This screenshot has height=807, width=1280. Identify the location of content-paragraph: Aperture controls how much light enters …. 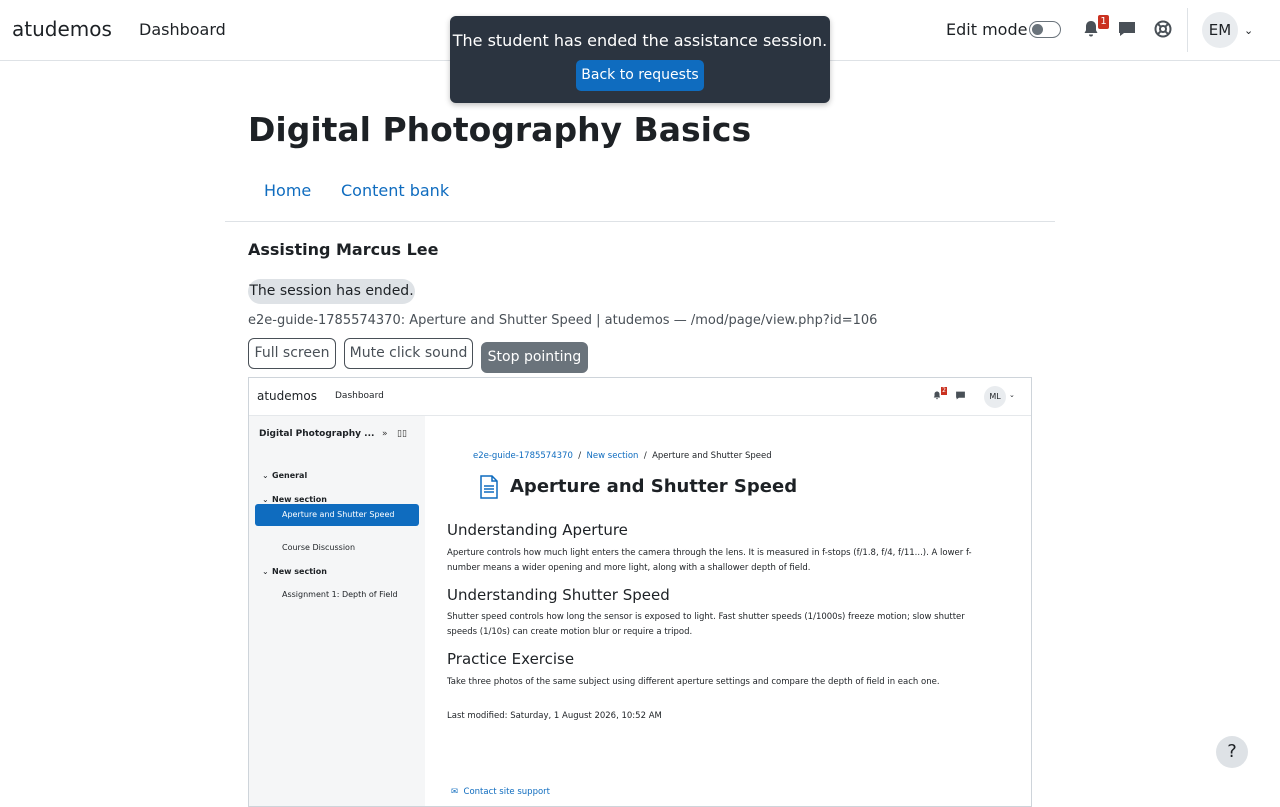
(709, 560).